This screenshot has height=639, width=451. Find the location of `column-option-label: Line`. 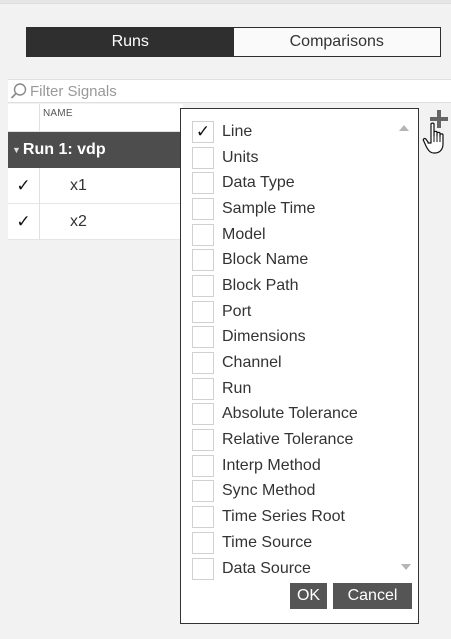

column-option-label: Line is located at coordinates (237, 131).